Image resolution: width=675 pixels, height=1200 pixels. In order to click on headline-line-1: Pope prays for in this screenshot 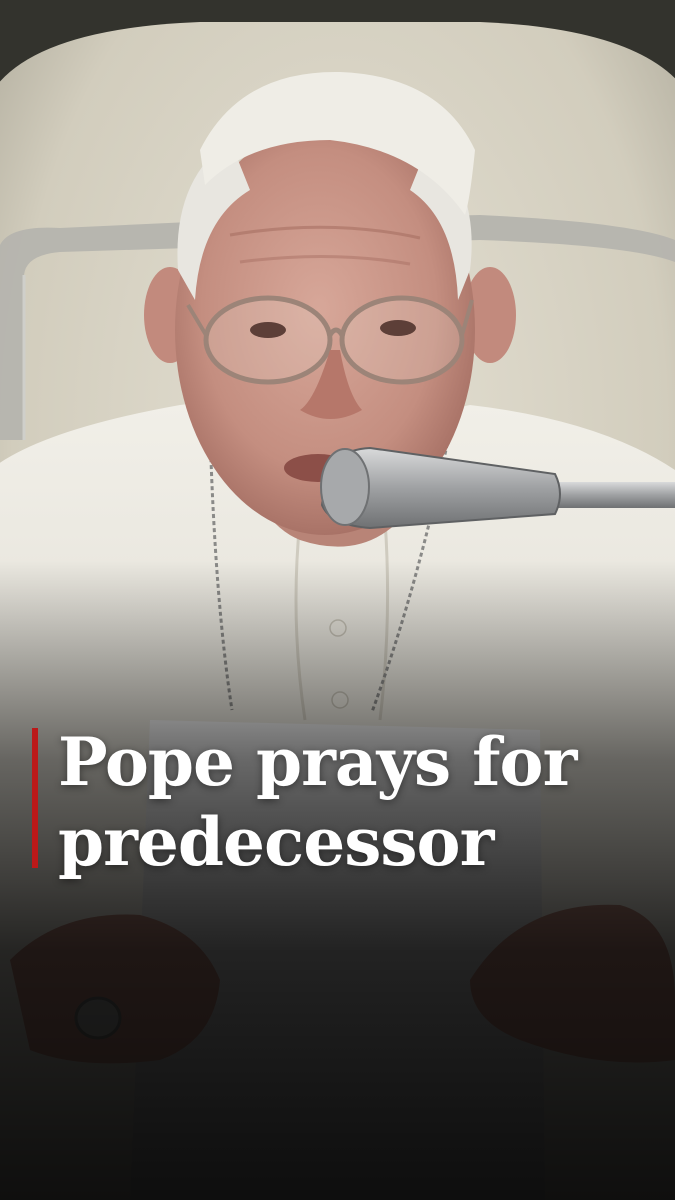, I will do `click(317, 762)`.